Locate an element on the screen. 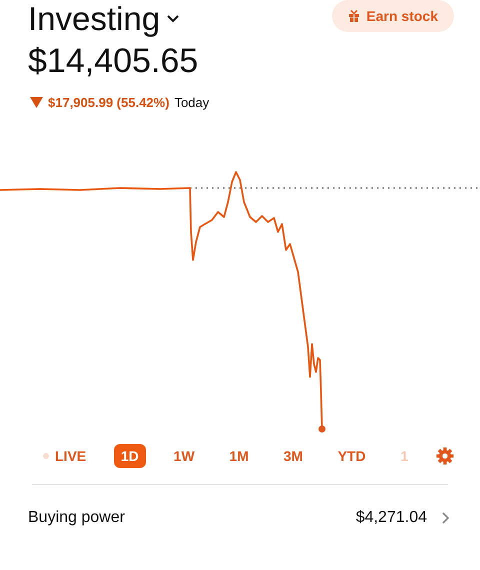  chevron-down-icon is located at coordinates (173, 19).